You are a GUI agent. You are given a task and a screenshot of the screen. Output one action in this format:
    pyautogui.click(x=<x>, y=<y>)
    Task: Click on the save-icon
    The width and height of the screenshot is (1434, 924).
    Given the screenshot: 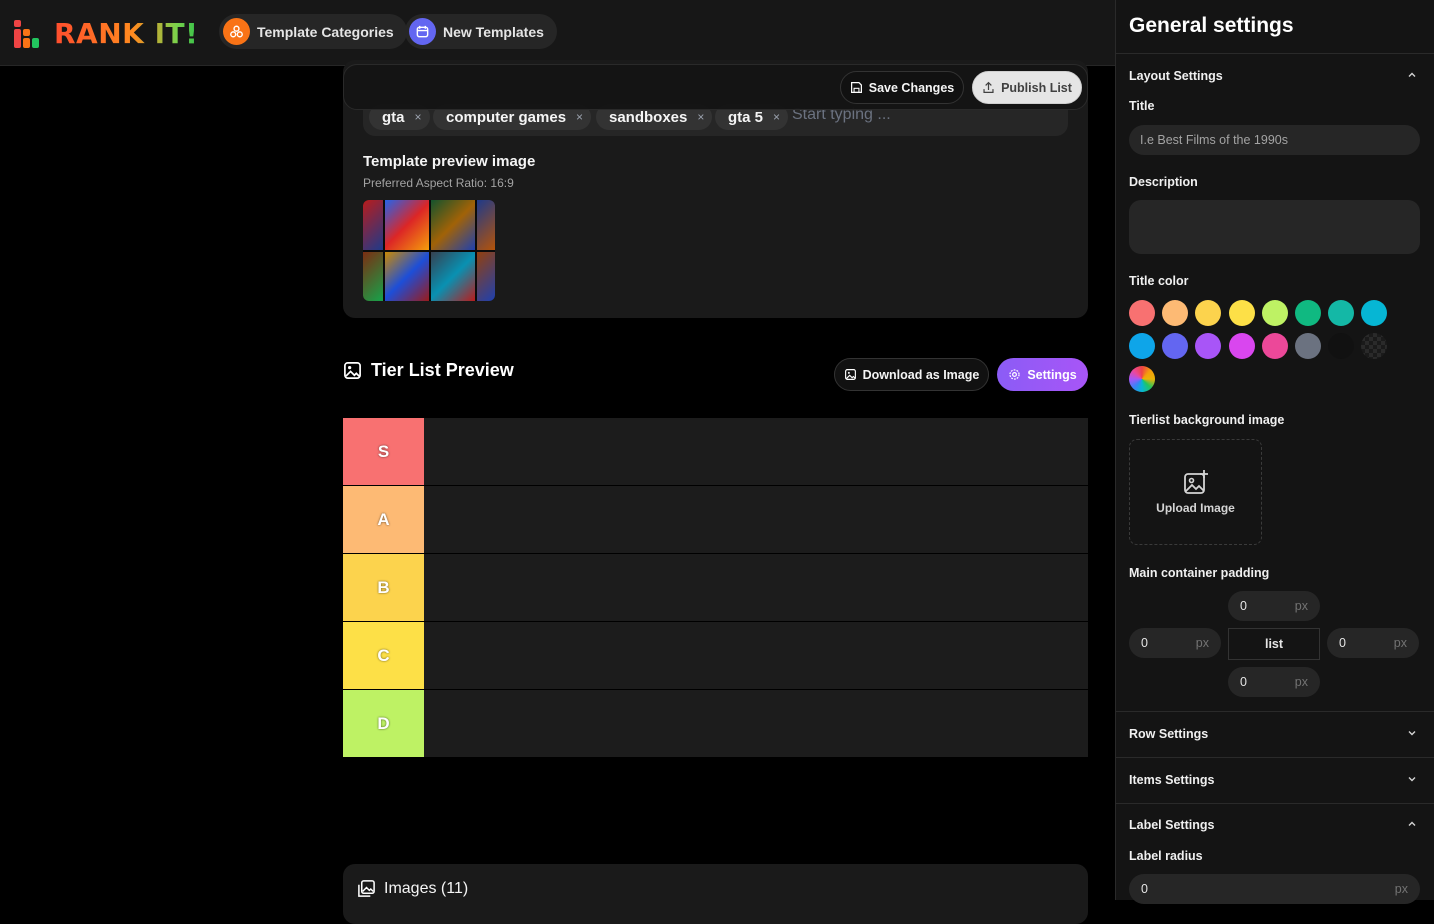 What is the action you would take?
    pyautogui.click(x=856, y=87)
    